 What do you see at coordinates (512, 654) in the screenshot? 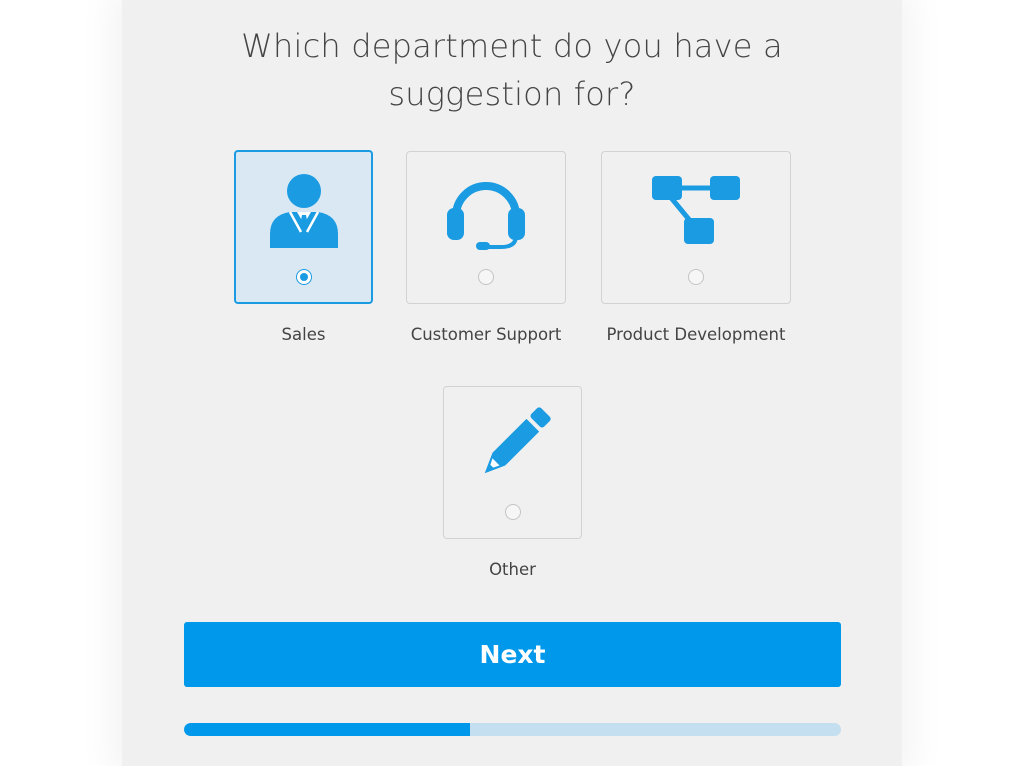
I see `next-button: Next` at bounding box center [512, 654].